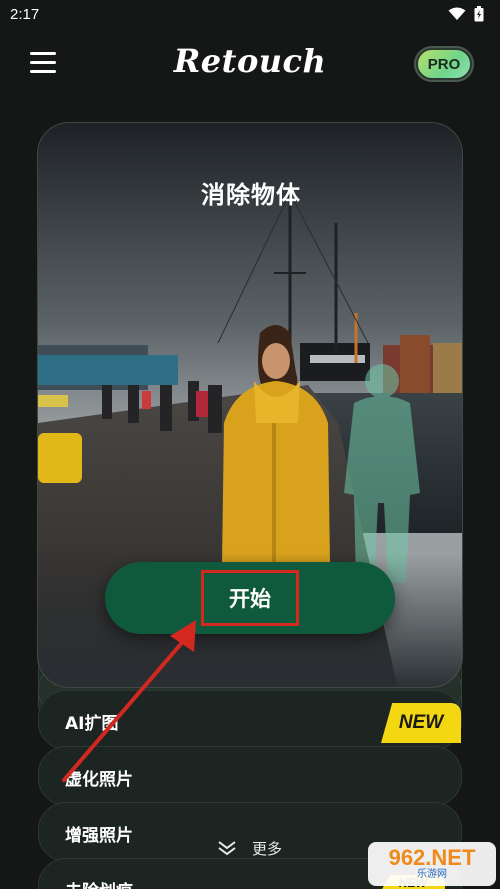 This screenshot has height=889, width=500. Describe the element at coordinates (421, 723) in the screenshot. I see `new-badge: NEW` at that location.